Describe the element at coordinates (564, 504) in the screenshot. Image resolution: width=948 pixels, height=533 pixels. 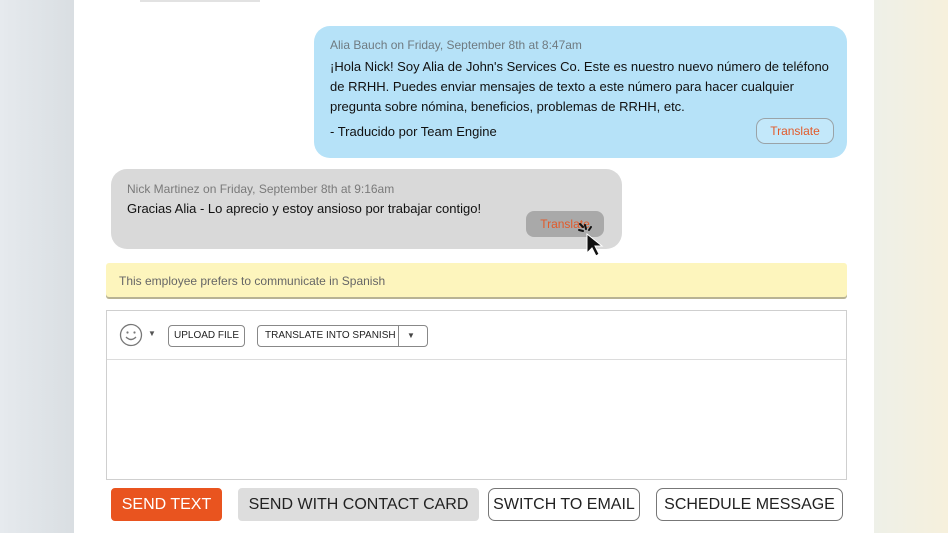
I see `switch-to-email-button: SWITCH TO EMAIL` at that location.